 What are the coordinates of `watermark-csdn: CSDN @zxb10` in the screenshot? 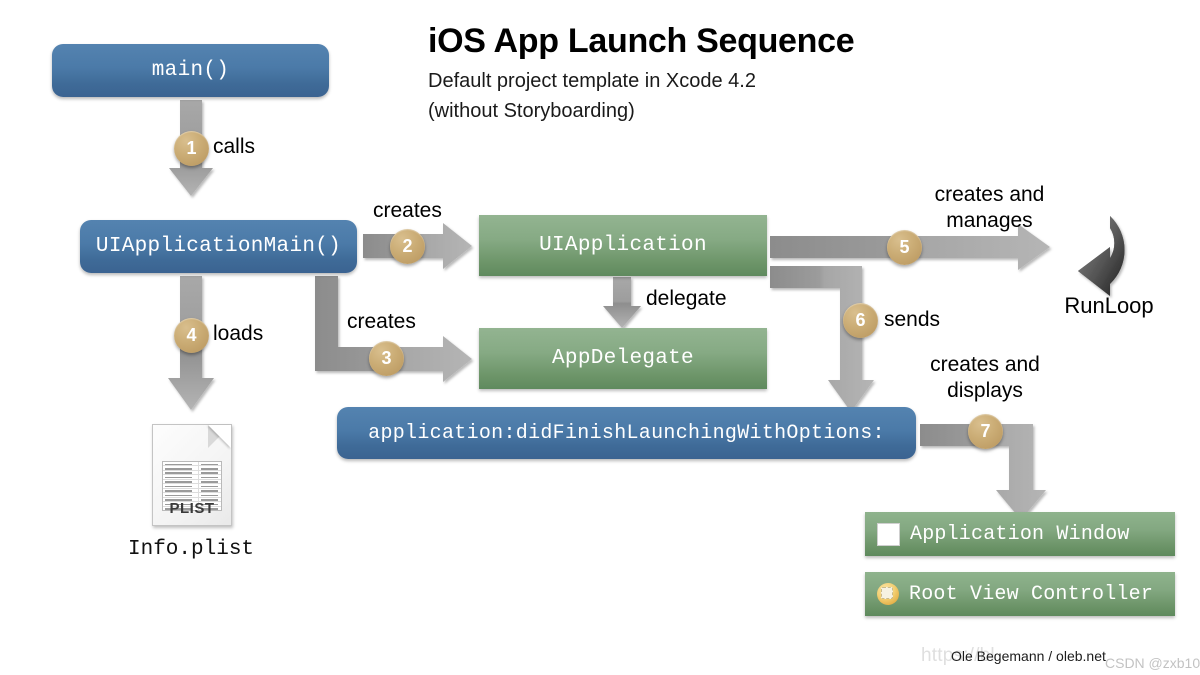 It's located at (1152, 663).